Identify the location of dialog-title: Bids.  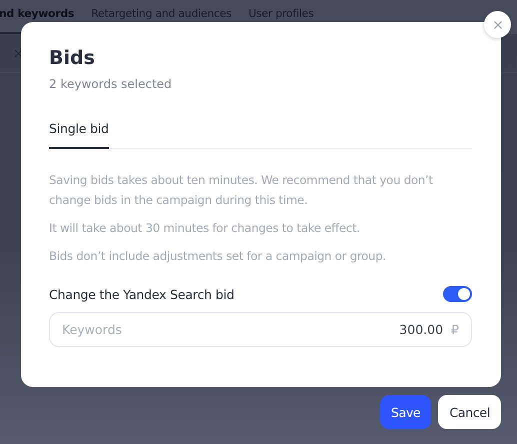
(72, 58).